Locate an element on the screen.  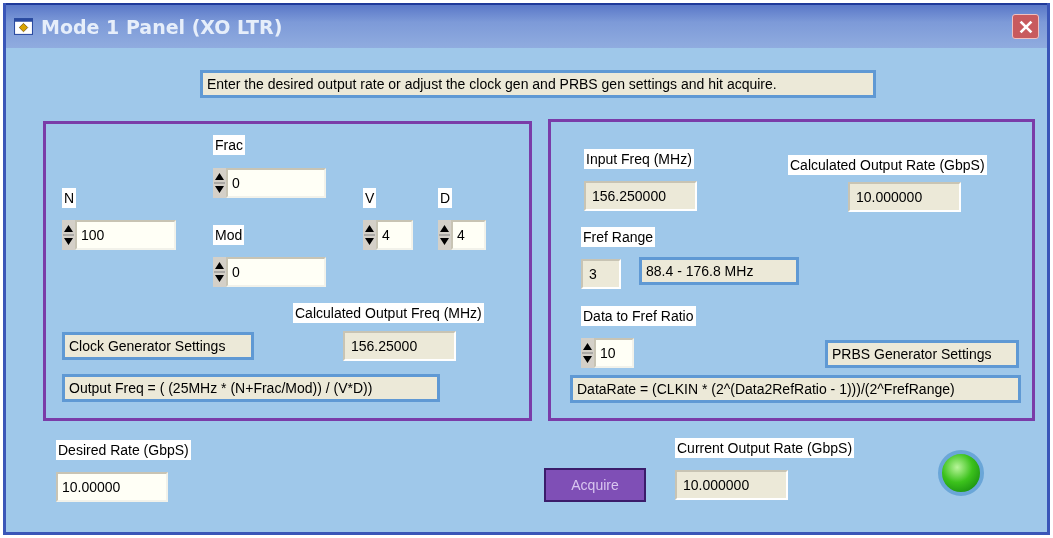
readout-field: 156.25000 is located at coordinates (399, 346).